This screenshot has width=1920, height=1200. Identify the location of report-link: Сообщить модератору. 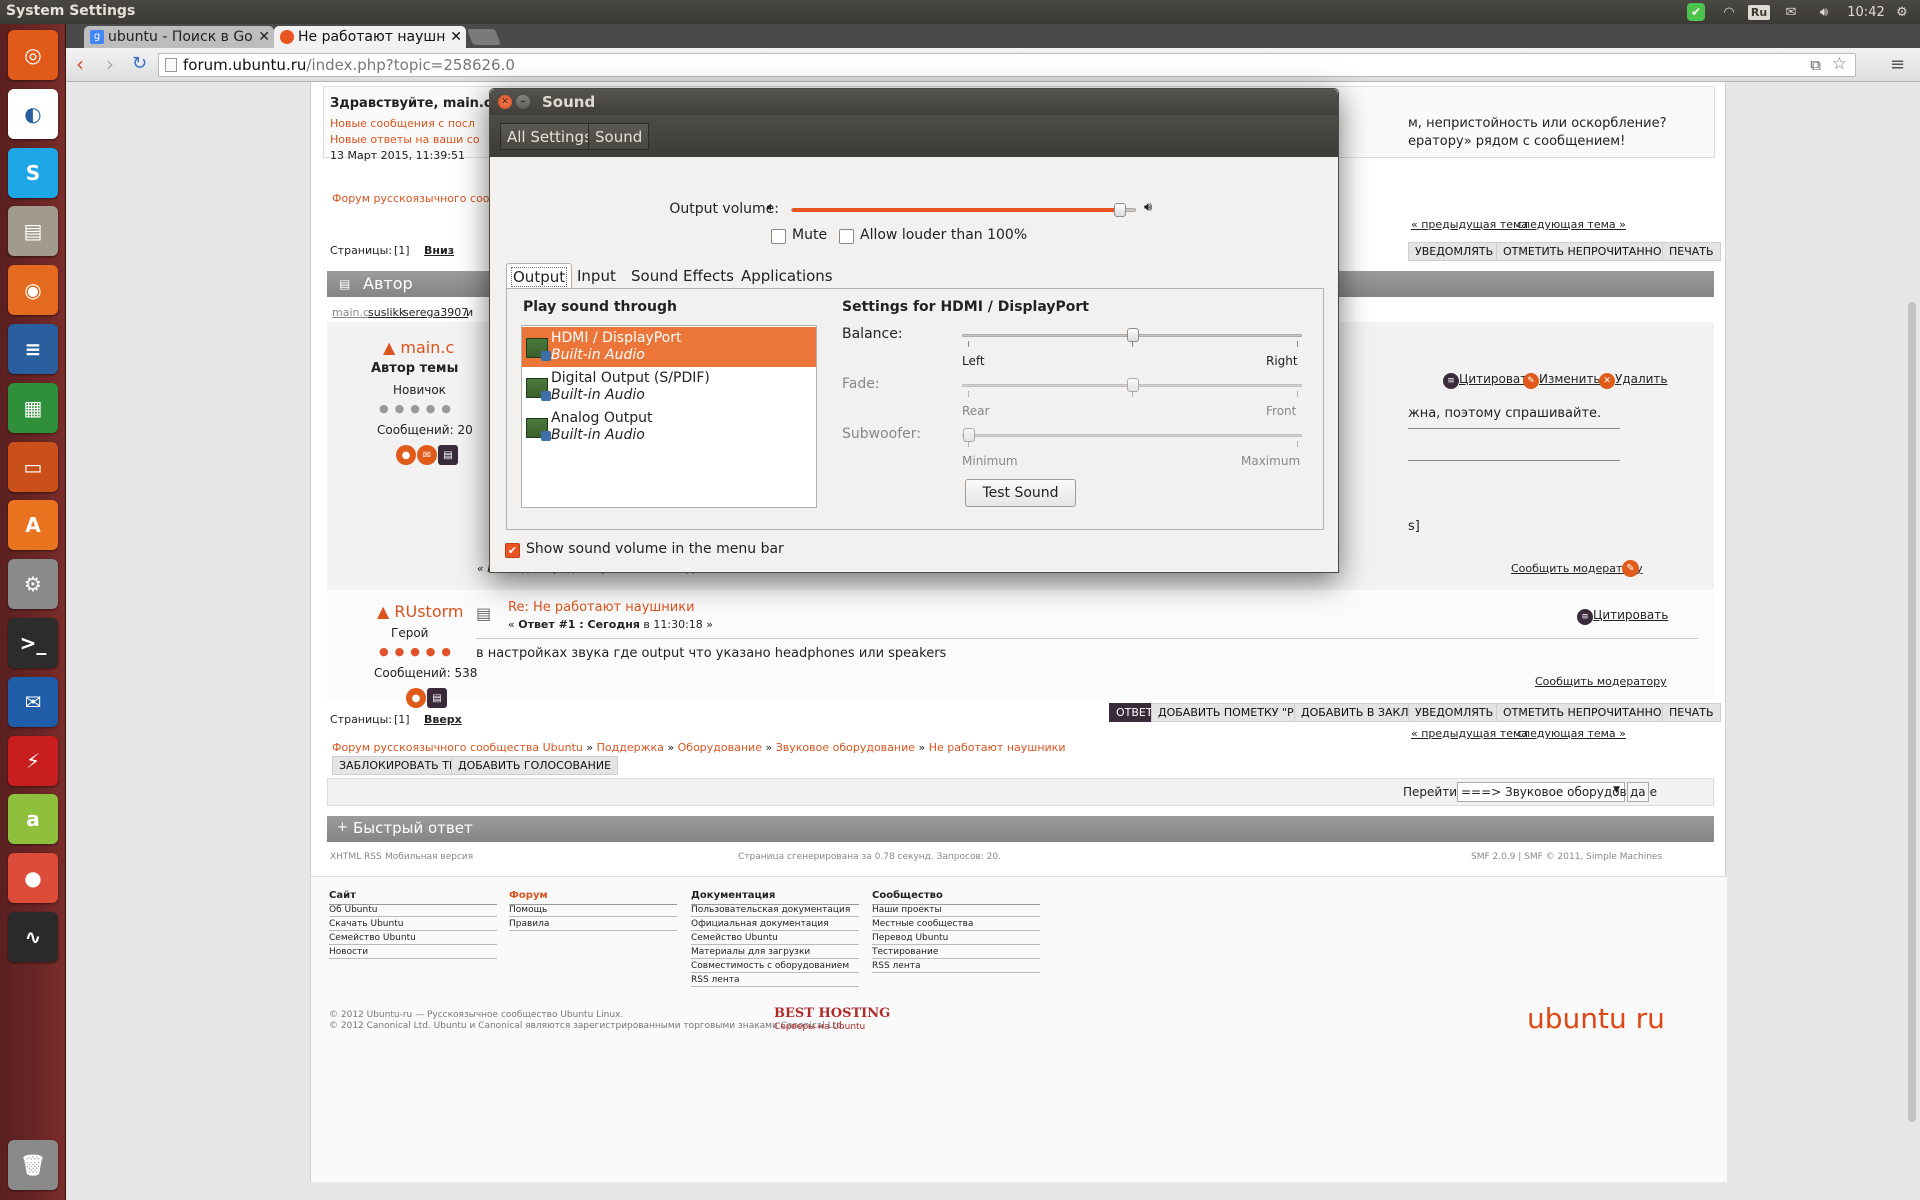
(1601, 681).